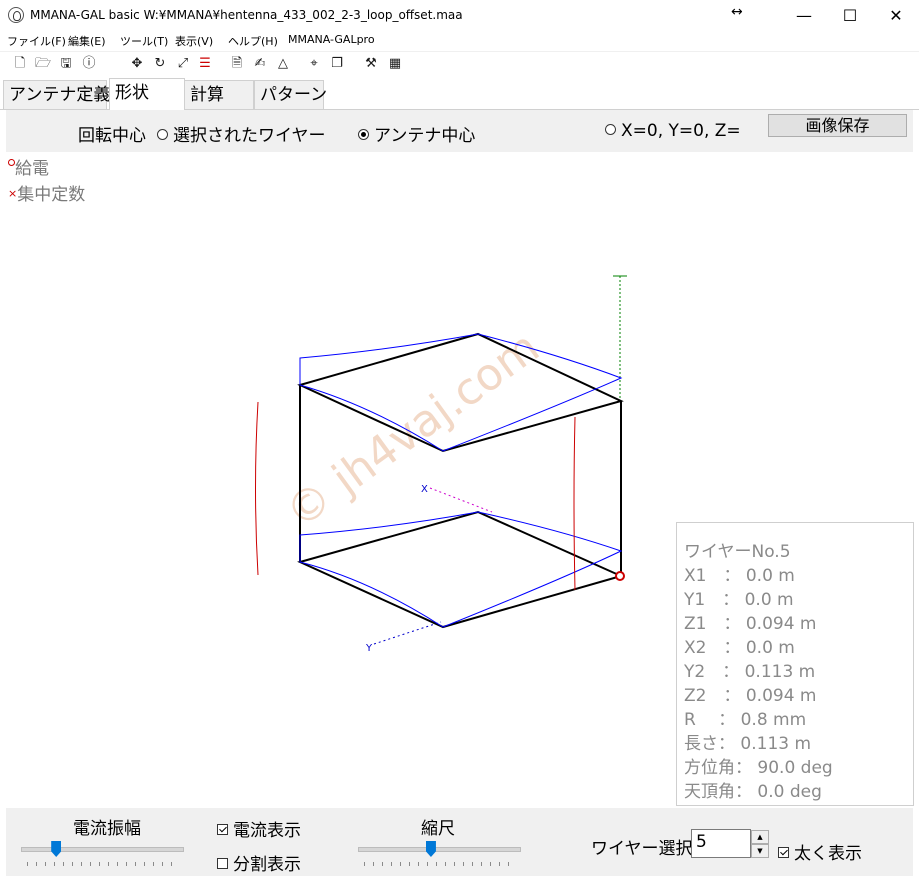 The width and height of the screenshot is (919, 878). I want to click on wire-info-y2: Y2 ： 0.113 m, so click(750, 672).